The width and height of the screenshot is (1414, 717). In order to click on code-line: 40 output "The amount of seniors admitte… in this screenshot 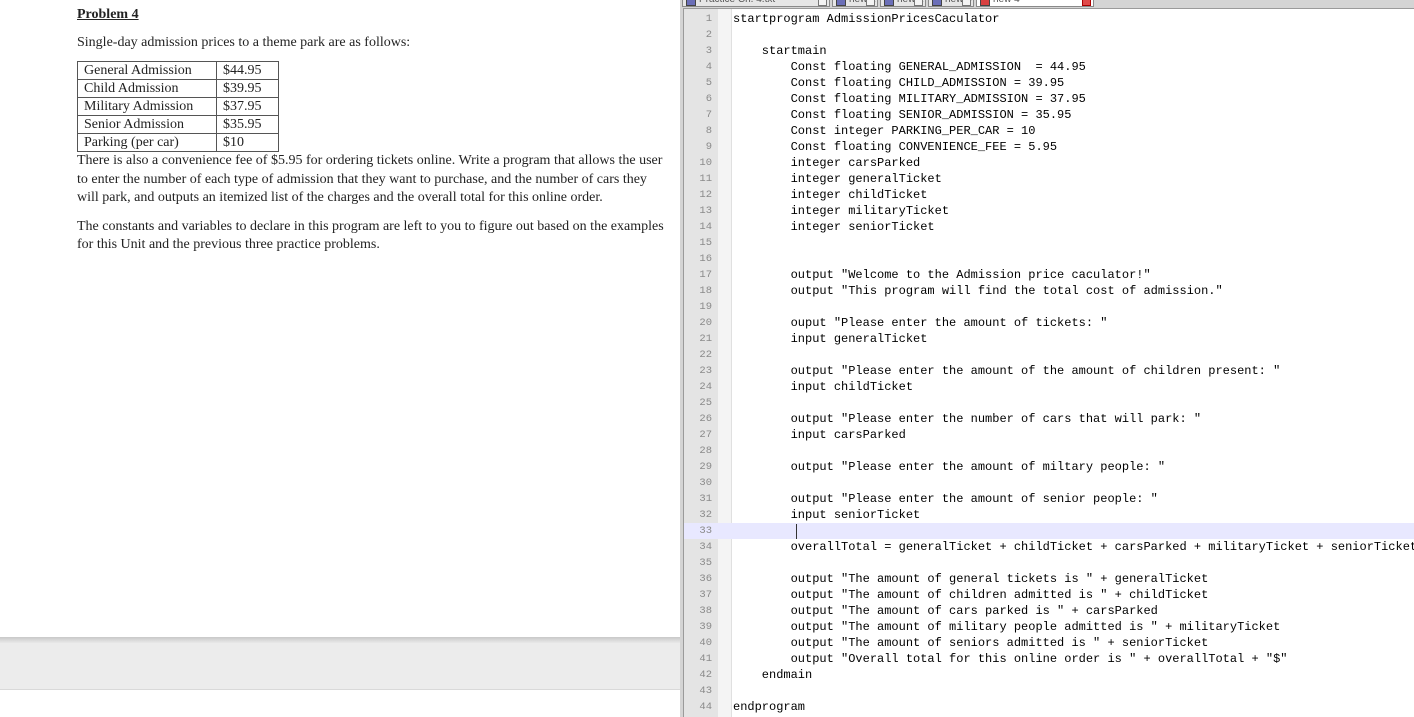, I will do `click(1049, 643)`.